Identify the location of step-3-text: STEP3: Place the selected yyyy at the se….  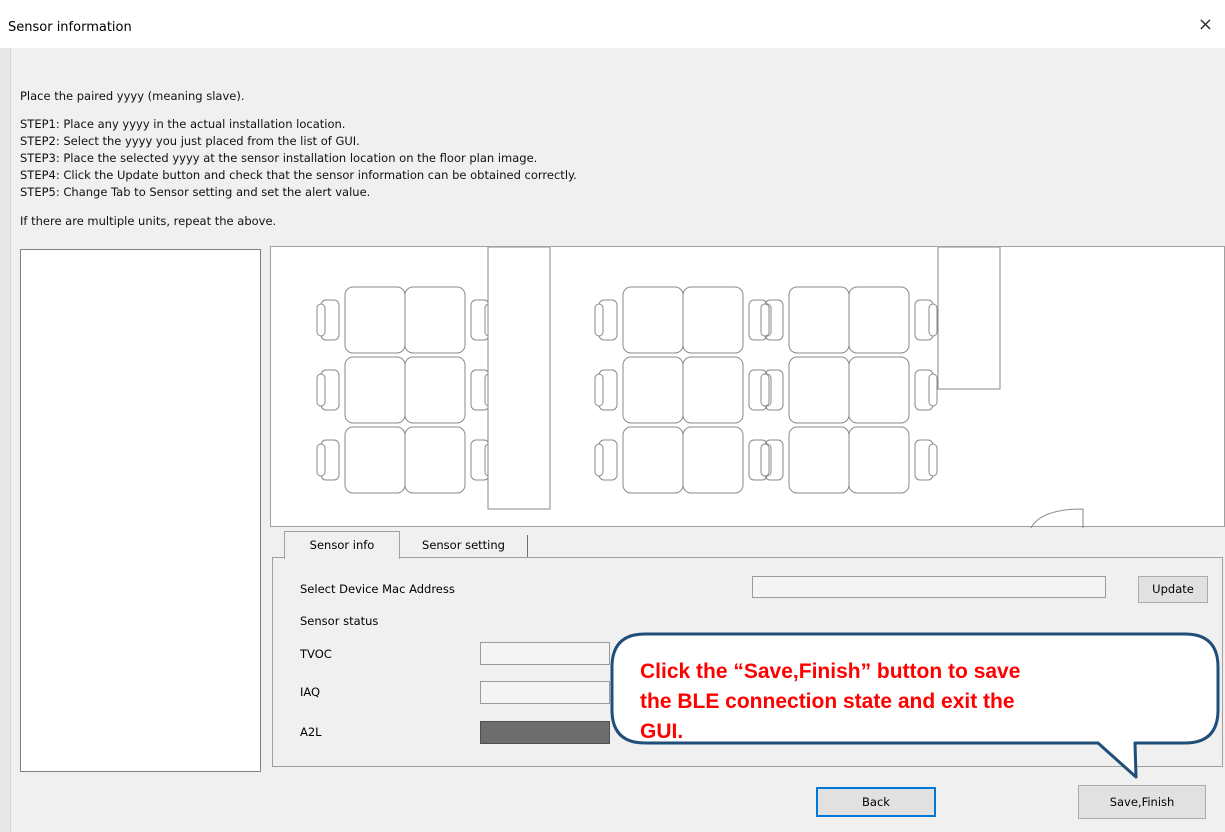
(279, 158).